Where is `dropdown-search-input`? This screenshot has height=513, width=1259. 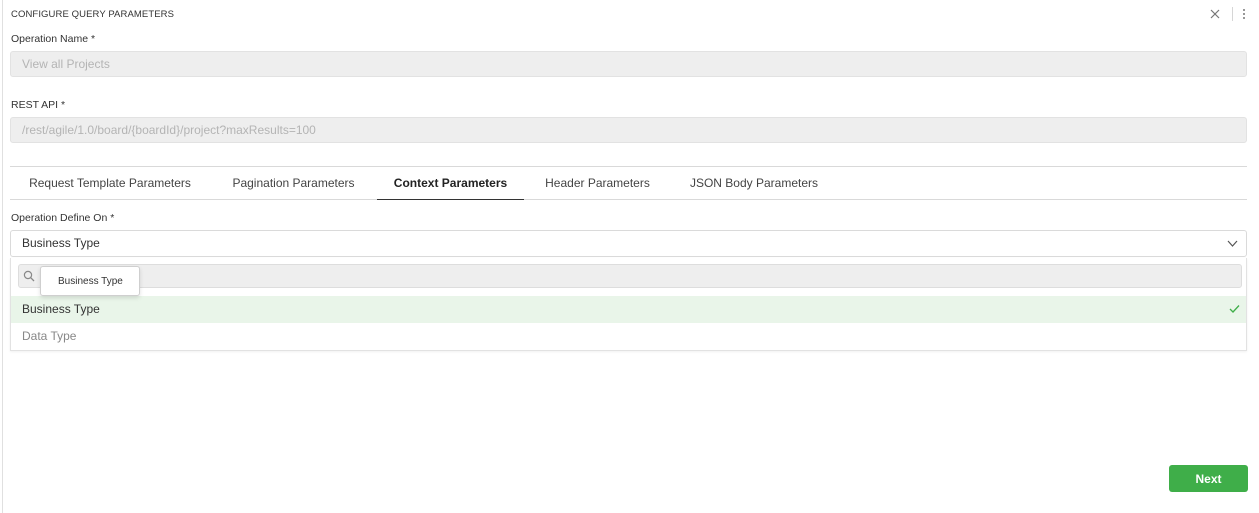
dropdown-search-input is located at coordinates (631, 276).